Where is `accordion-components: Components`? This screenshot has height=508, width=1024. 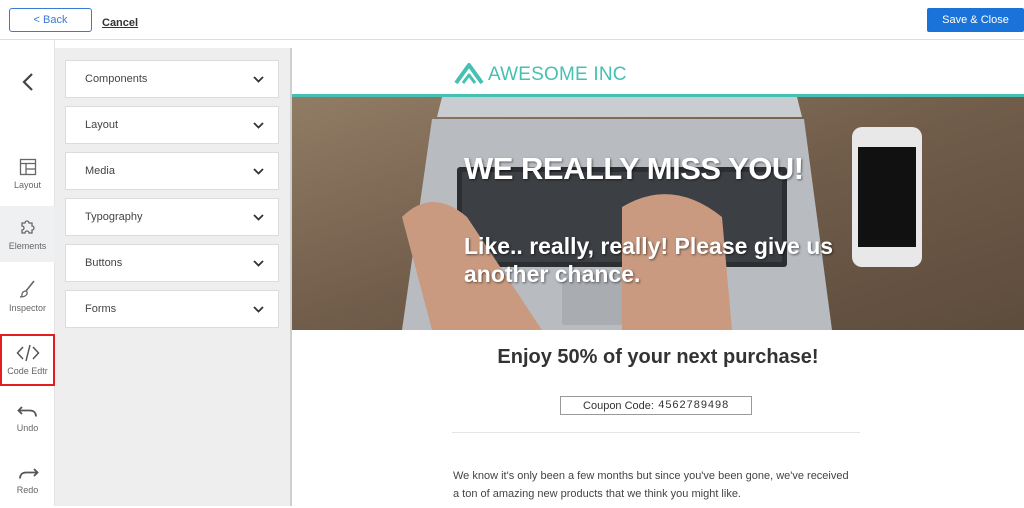
accordion-components: Components is located at coordinates (172, 79).